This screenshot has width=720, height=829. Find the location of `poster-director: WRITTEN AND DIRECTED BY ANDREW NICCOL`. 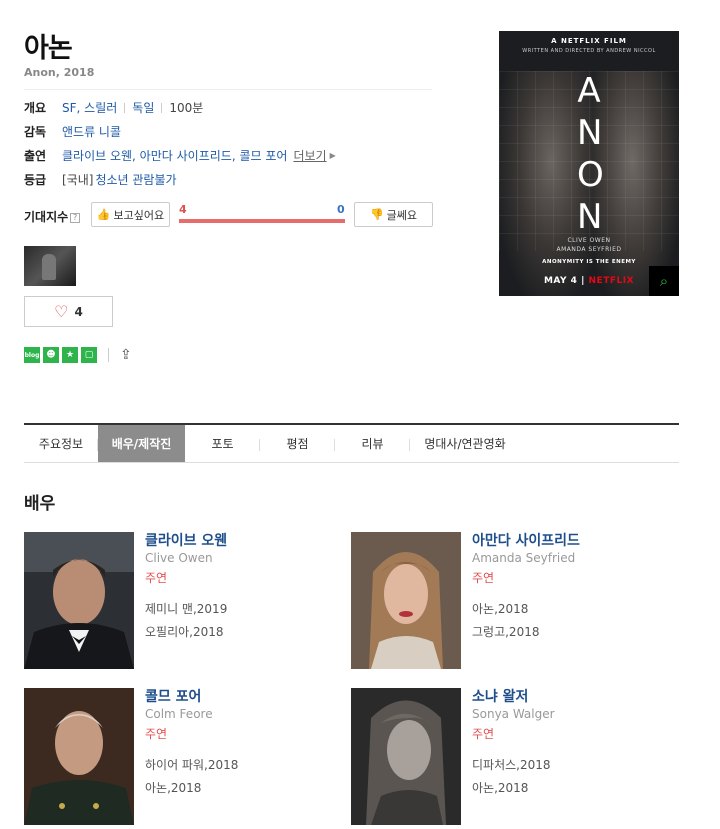

poster-director: WRITTEN AND DIRECTED BY ANDREW NICCOL is located at coordinates (589, 51).